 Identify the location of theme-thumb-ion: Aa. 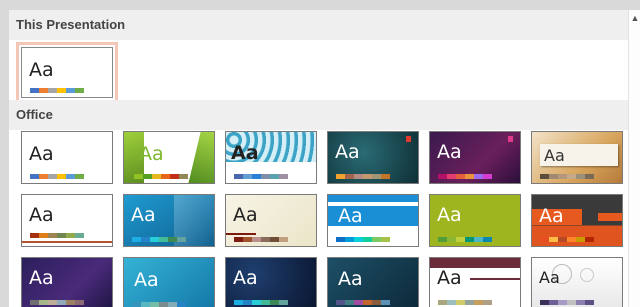
(373, 157).